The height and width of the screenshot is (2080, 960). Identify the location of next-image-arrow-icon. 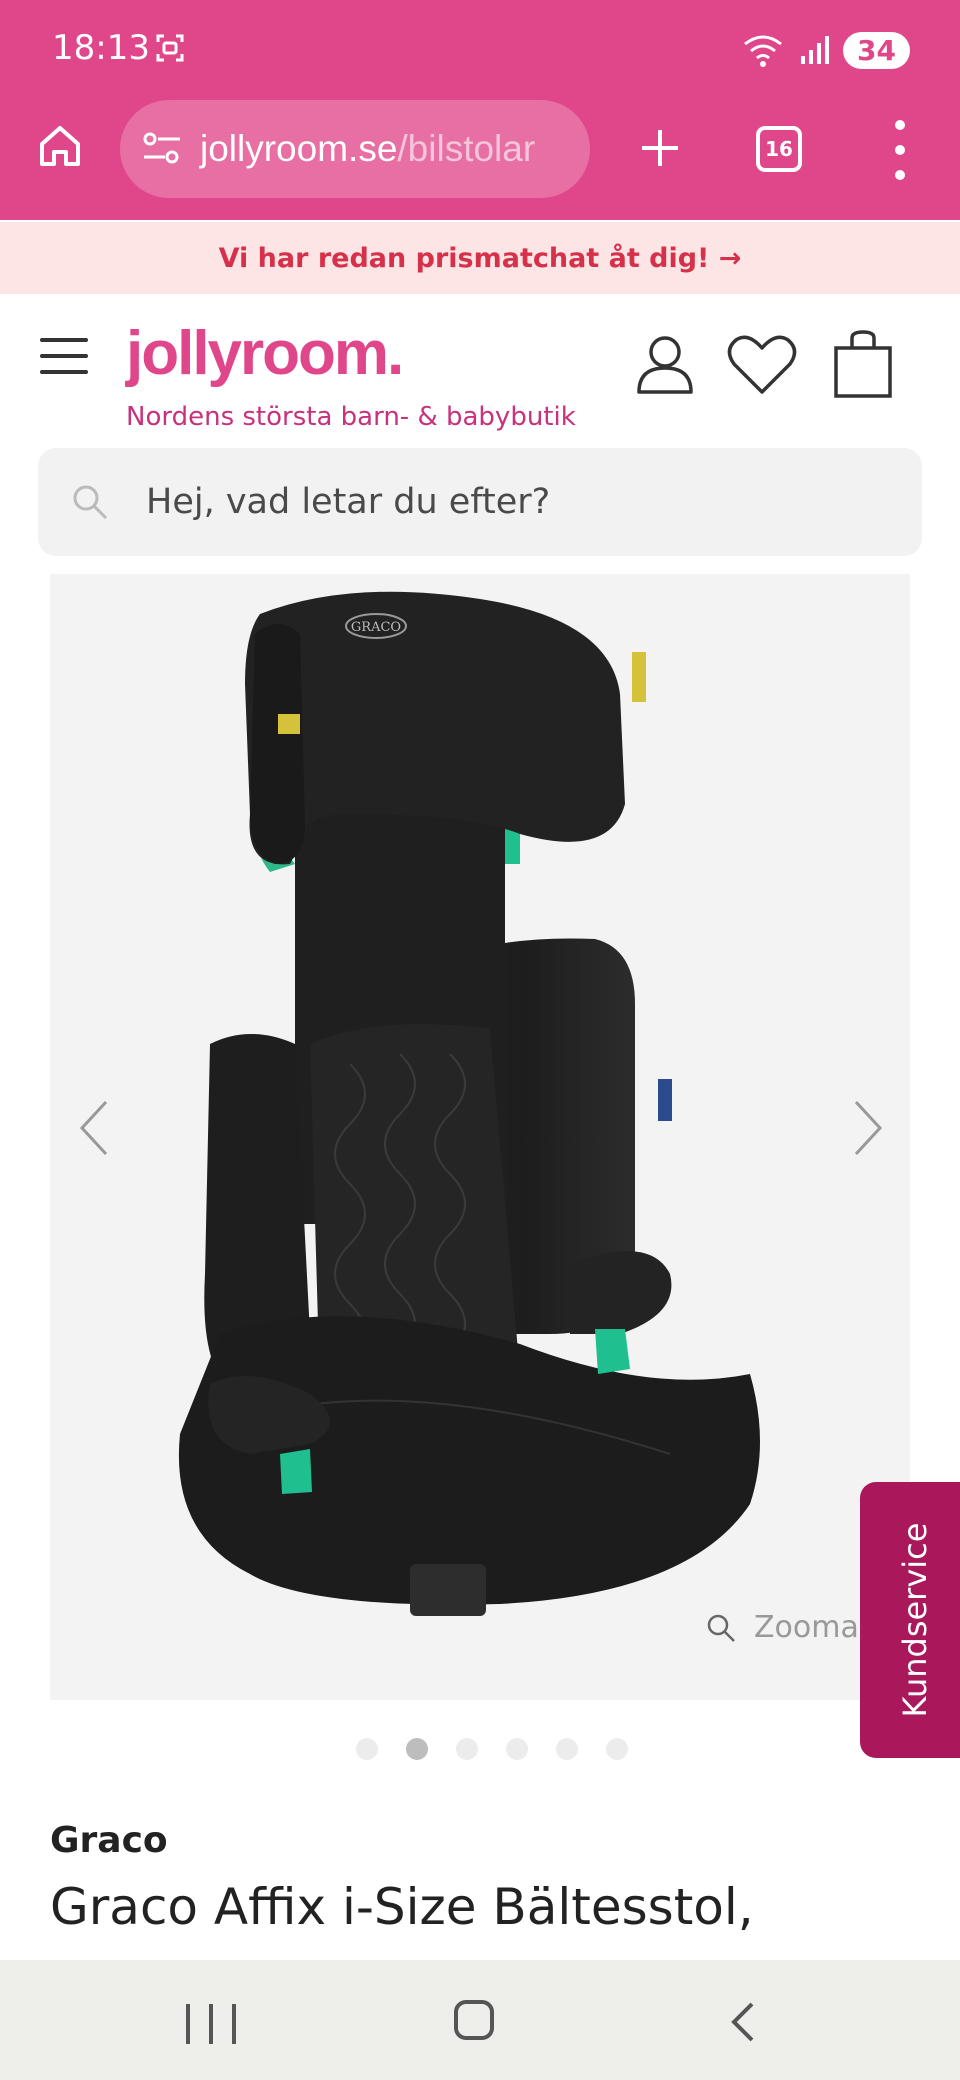
(868, 1128).